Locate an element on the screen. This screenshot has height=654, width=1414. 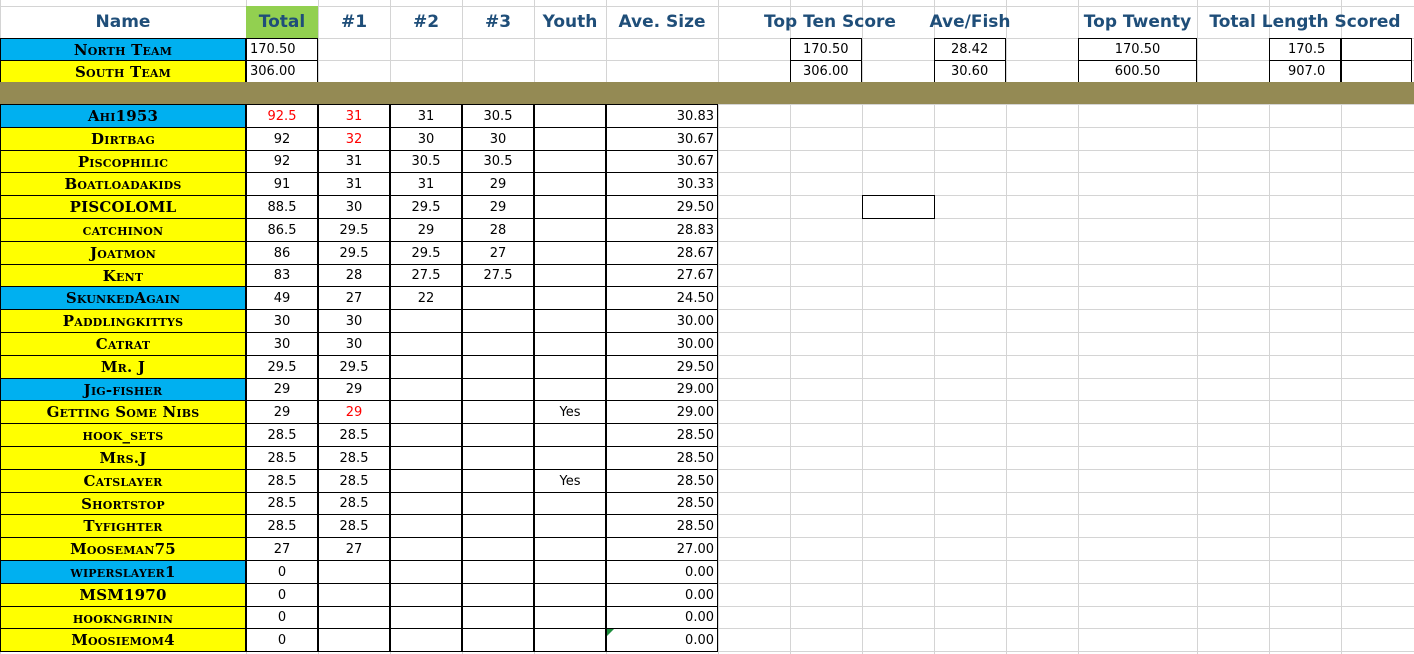
header-youth: Youth is located at coordinates (570, 22).